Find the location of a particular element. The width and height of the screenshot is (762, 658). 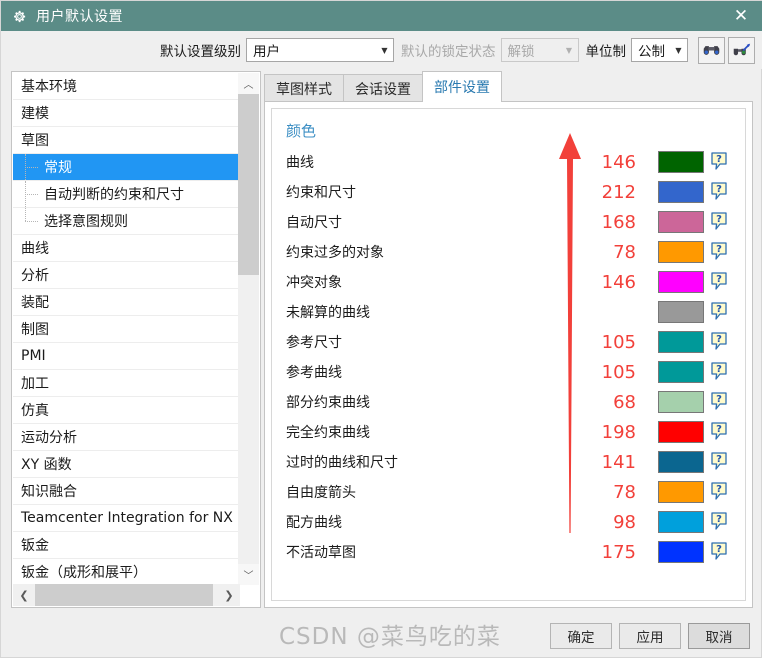

unit-system-select: 公制 ▼ is located at coordinates (659, 50).